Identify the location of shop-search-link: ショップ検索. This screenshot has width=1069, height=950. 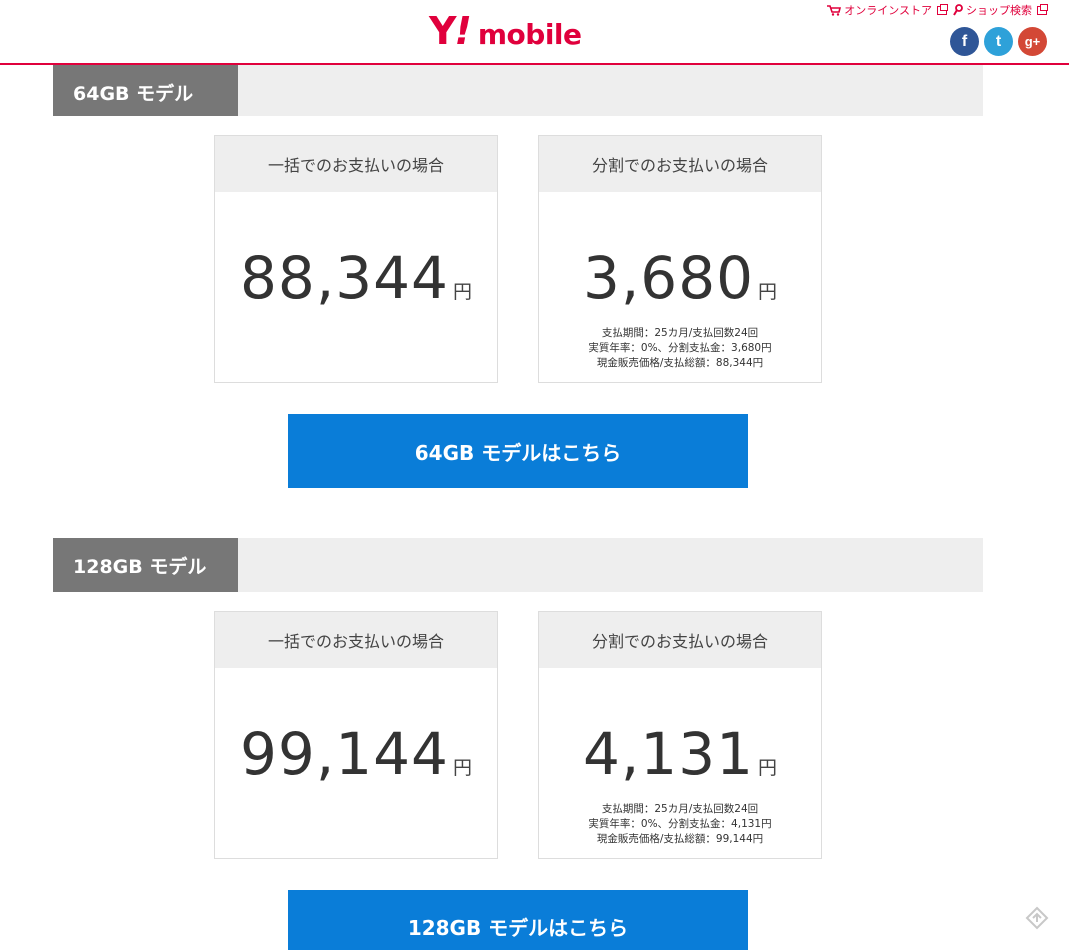
(1000, 10).